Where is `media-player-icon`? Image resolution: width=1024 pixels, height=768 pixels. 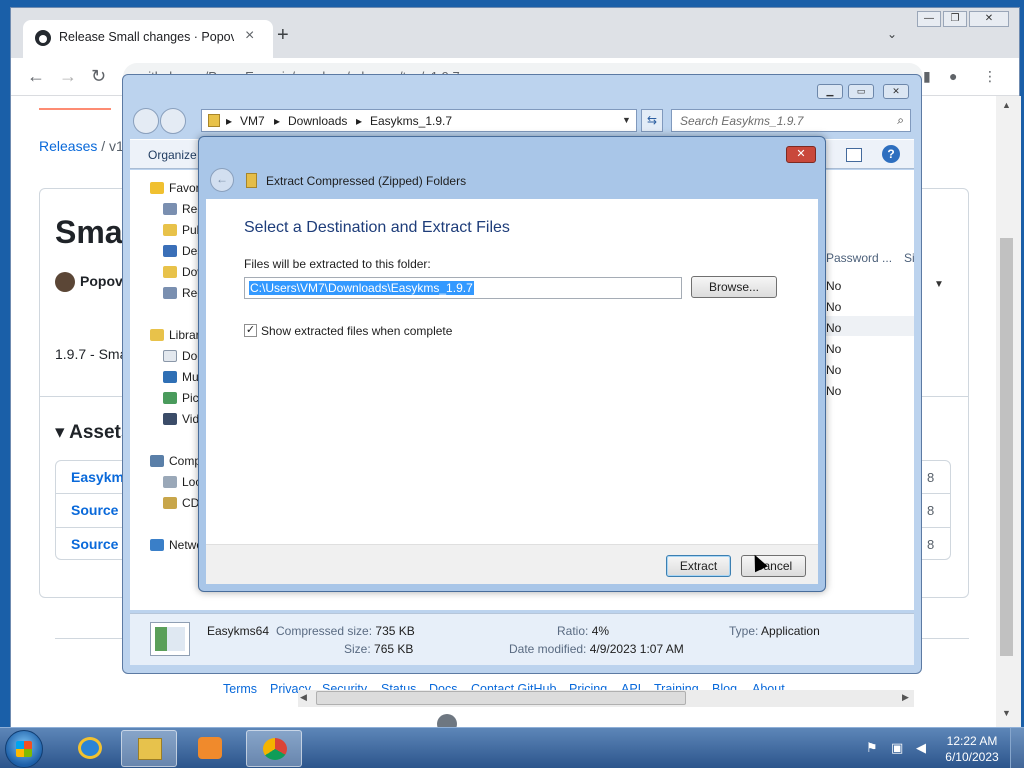 media-player-icon is located at coordinates (210, 748).